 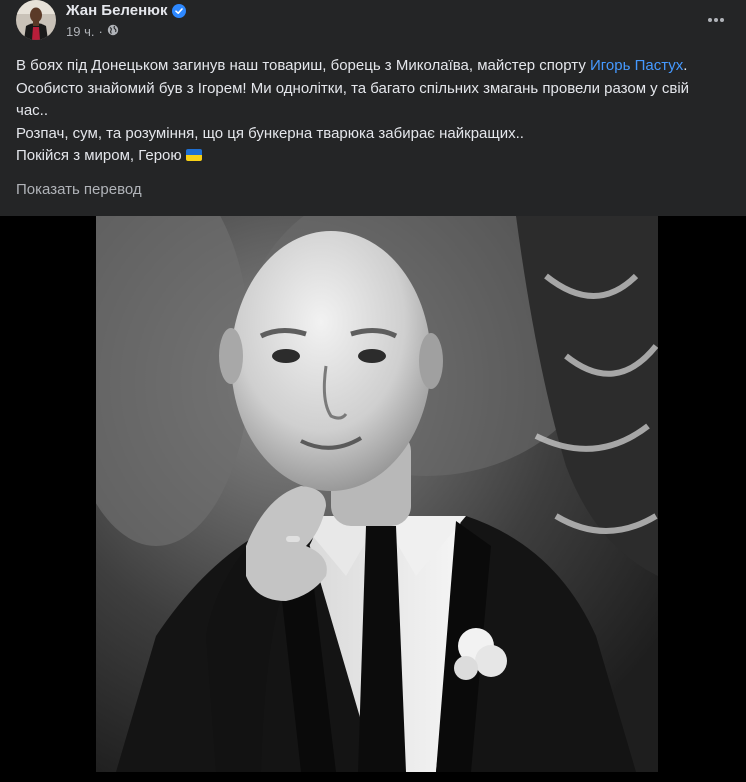 What do you see at coordinates (80, 31) in the screenshot?
I see `post-timestamp: 19 ч.` at bounding box center [80, 31].